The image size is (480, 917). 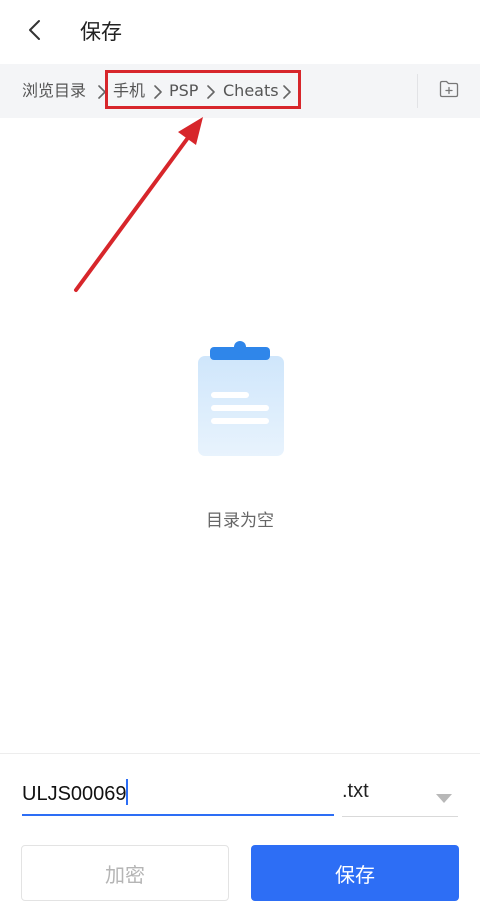 I want to click on extension-value: .txt, so click(x=355, y=791).